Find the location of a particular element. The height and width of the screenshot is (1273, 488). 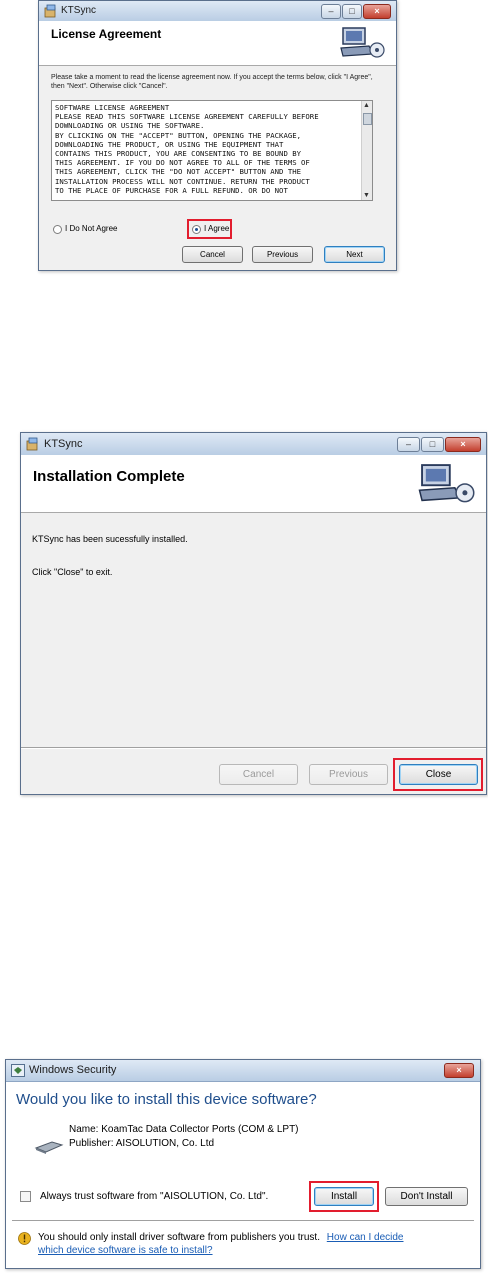

scroll-thumb is located at coordinates (367, 119).